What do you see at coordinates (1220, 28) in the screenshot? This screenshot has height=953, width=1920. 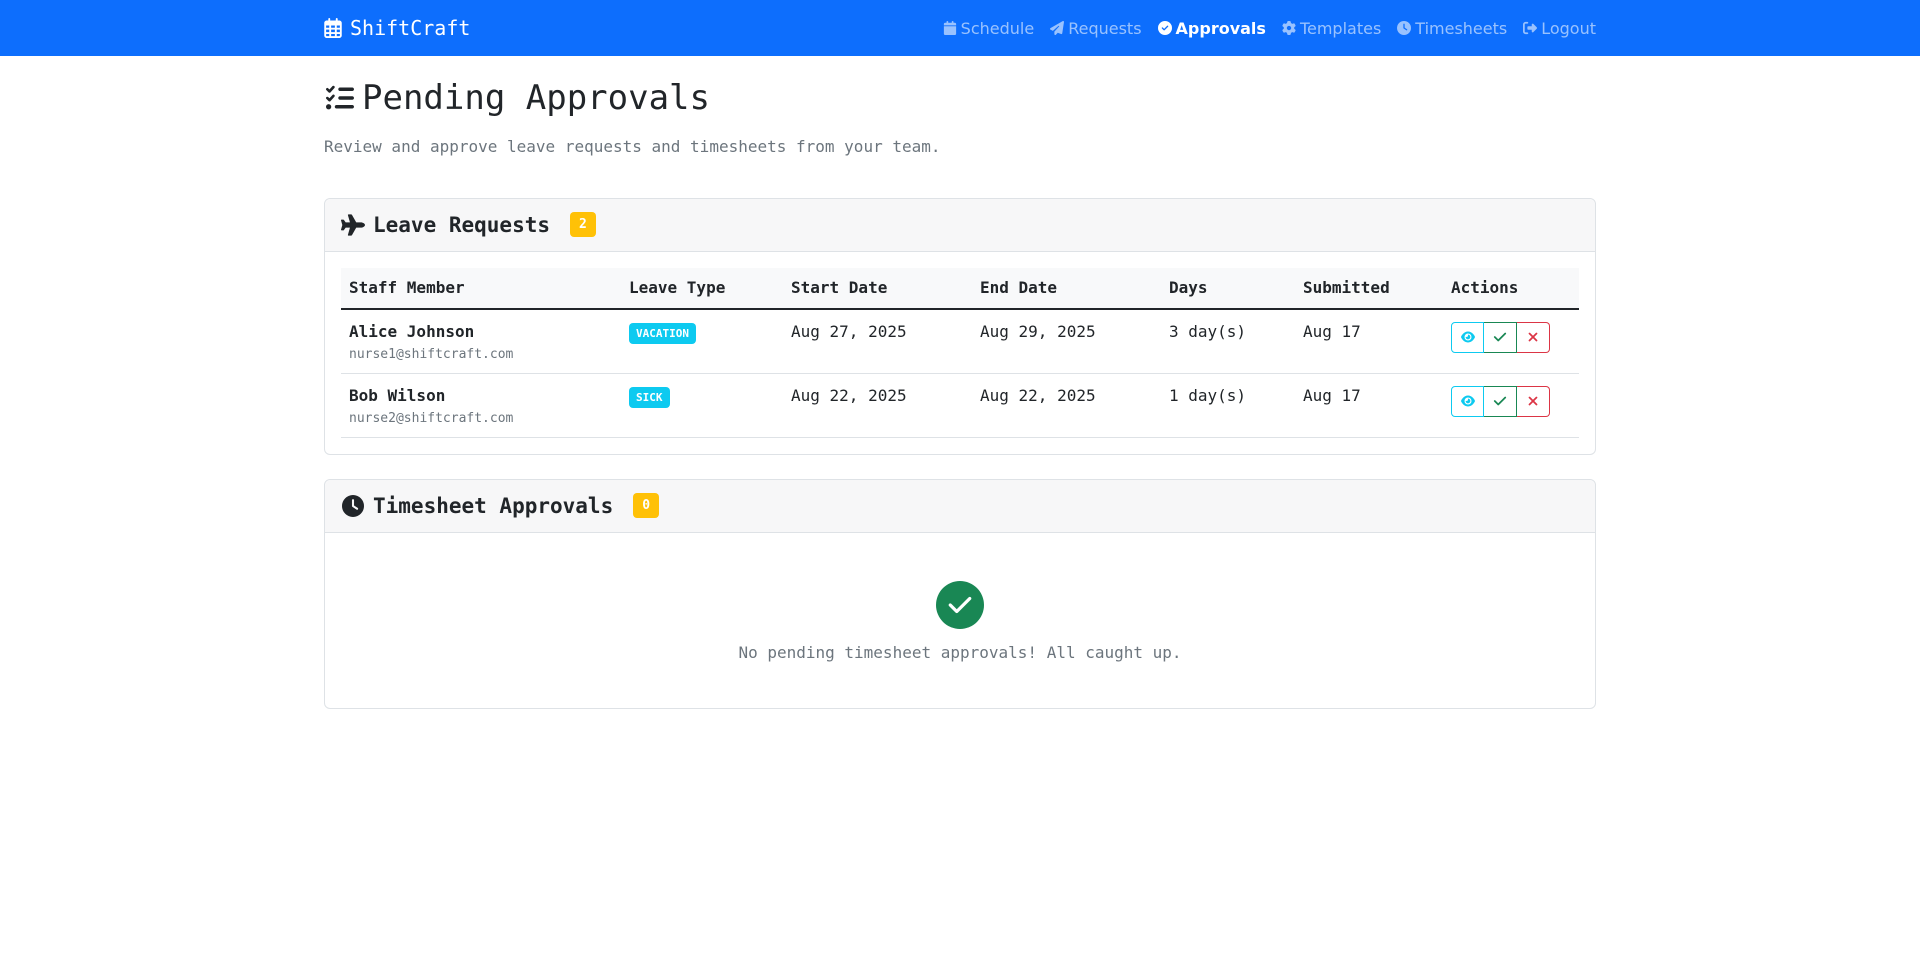 I see `nav-label: Approvals` at bounding box center [1220, 28].